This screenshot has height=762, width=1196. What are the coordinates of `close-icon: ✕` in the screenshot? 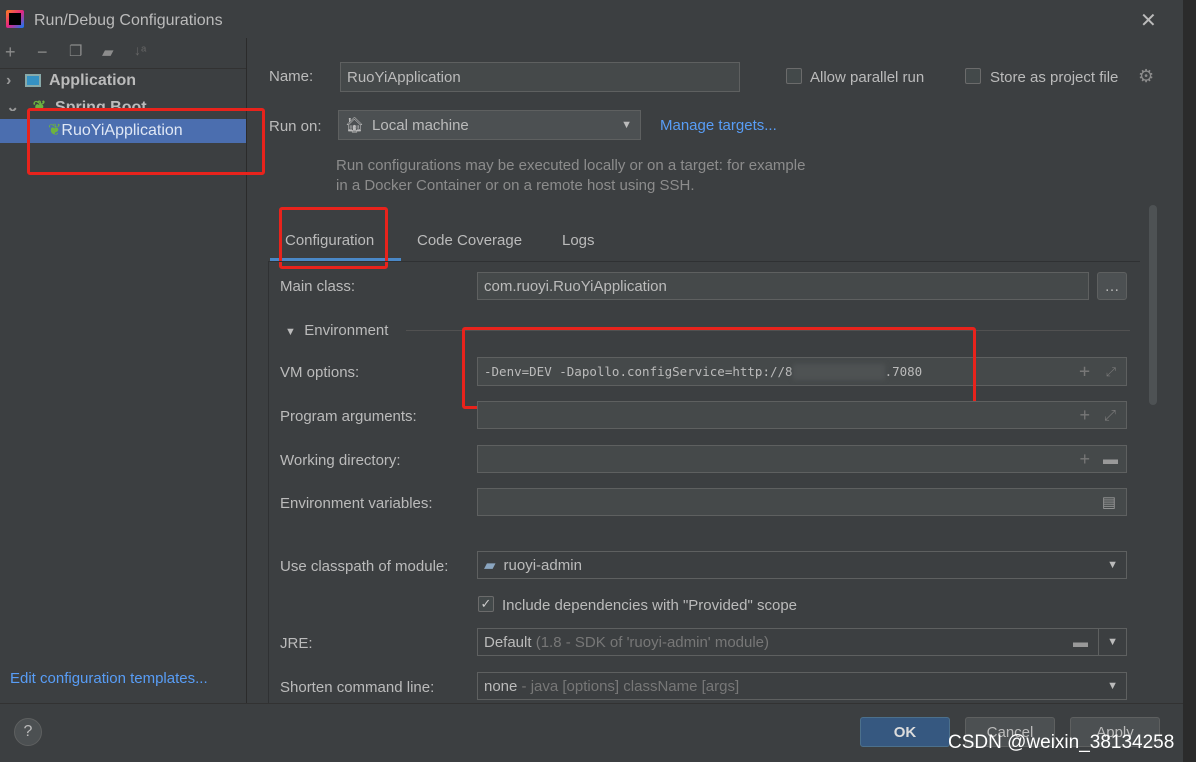 It's located at (1148, 20).